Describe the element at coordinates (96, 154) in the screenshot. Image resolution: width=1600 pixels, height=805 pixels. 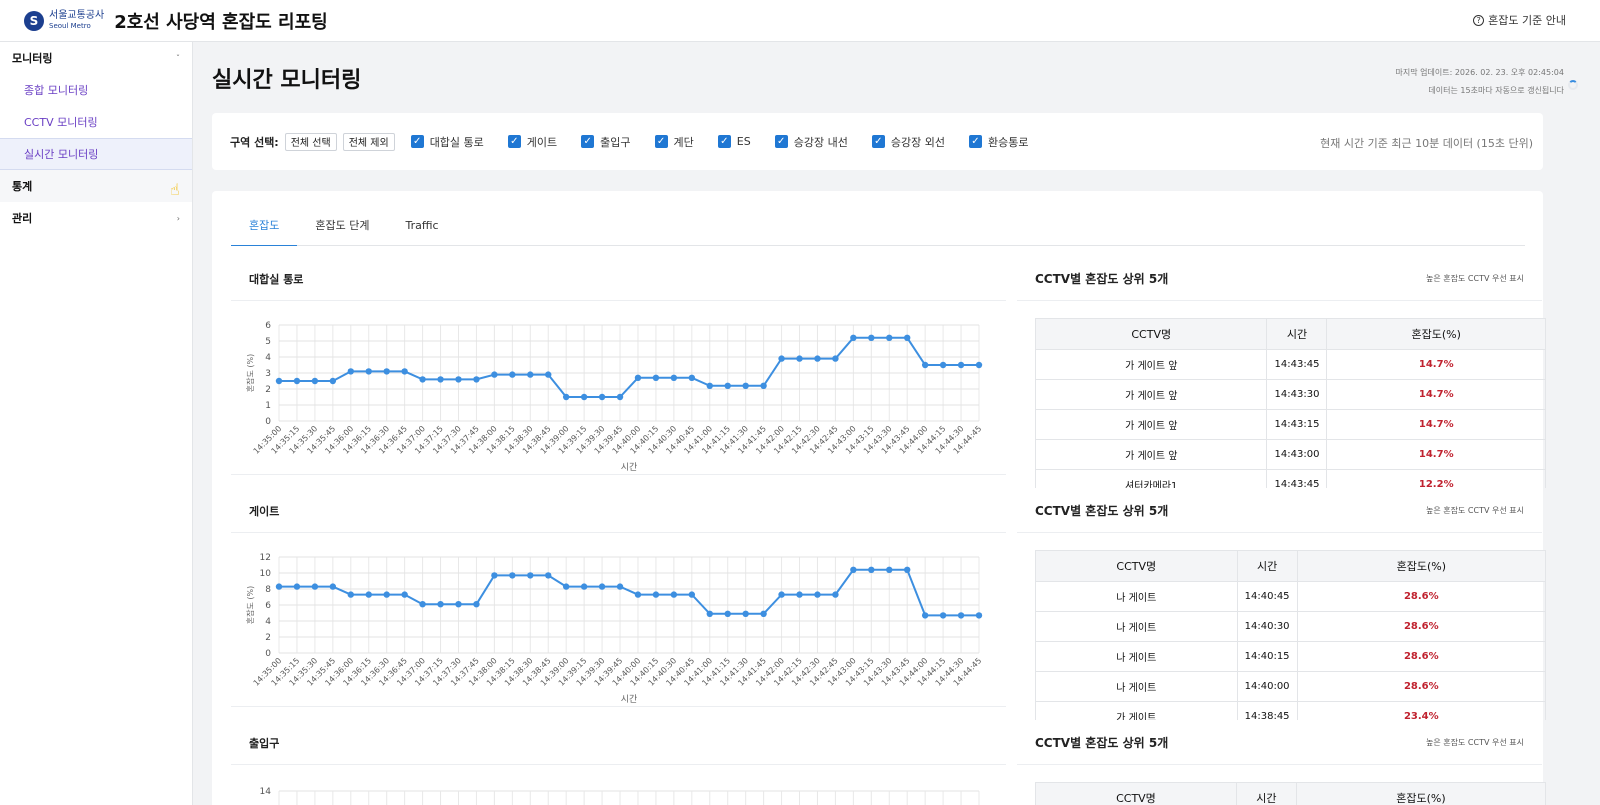
I see `sidebar-item-realtime-monitoring: 실시간 모니터링` at that location.